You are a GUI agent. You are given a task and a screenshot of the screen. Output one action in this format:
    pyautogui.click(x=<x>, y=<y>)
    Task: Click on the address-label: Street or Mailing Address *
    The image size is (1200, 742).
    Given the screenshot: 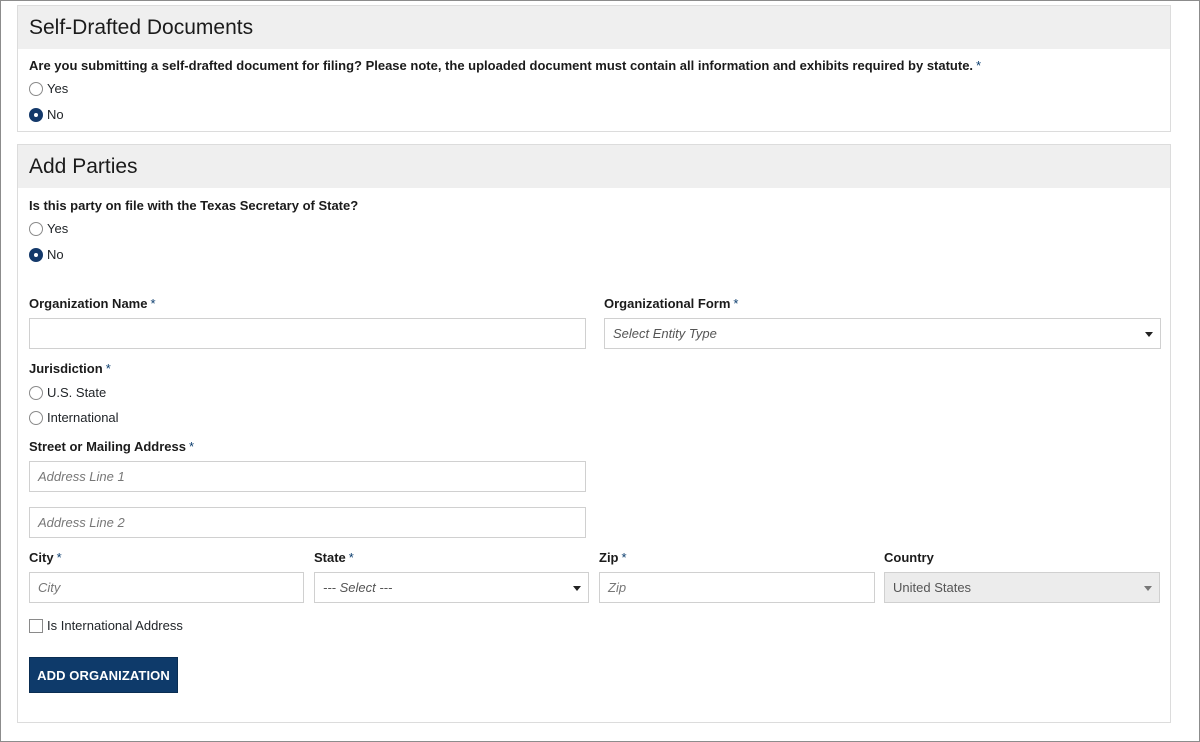 What is the action you would take?
    pyautogui.click(x=111, y=446)
    